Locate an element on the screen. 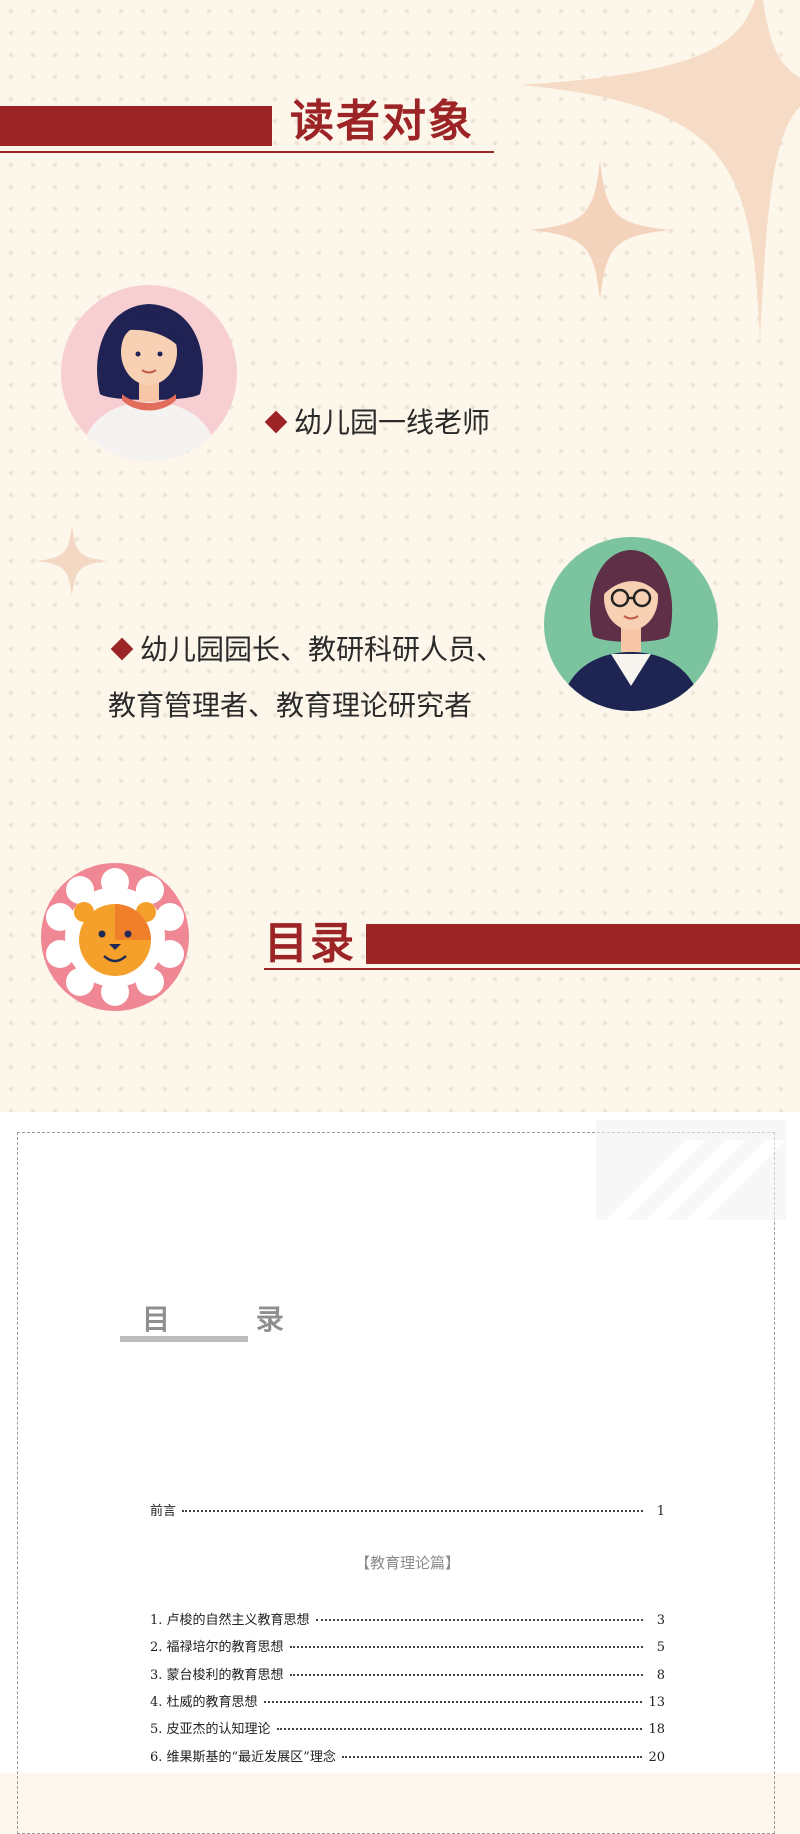  toc-row-preface: 前言 1 is located at coordinates (407, 1511).